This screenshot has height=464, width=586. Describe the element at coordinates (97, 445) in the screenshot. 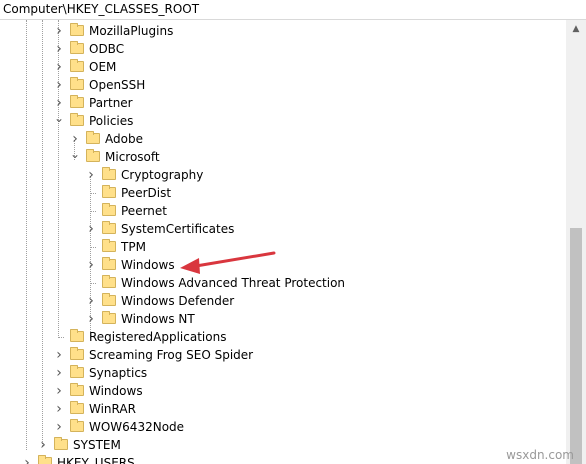

I see `tree-item-label: SYSTEM` at that location.